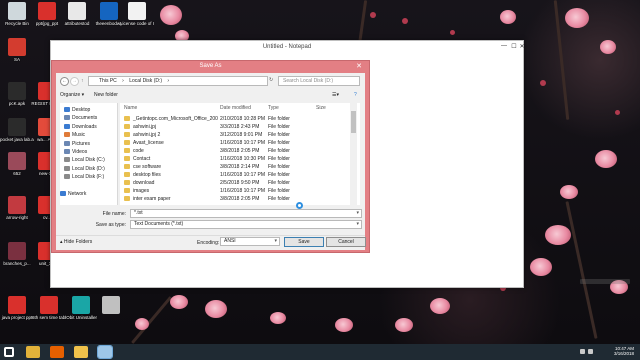 This screenshot has width=640, height=360. What do you see at coordinates (304, 242) in the screenshot?
I see `save-button: Save` at bounding box center [304, 242].